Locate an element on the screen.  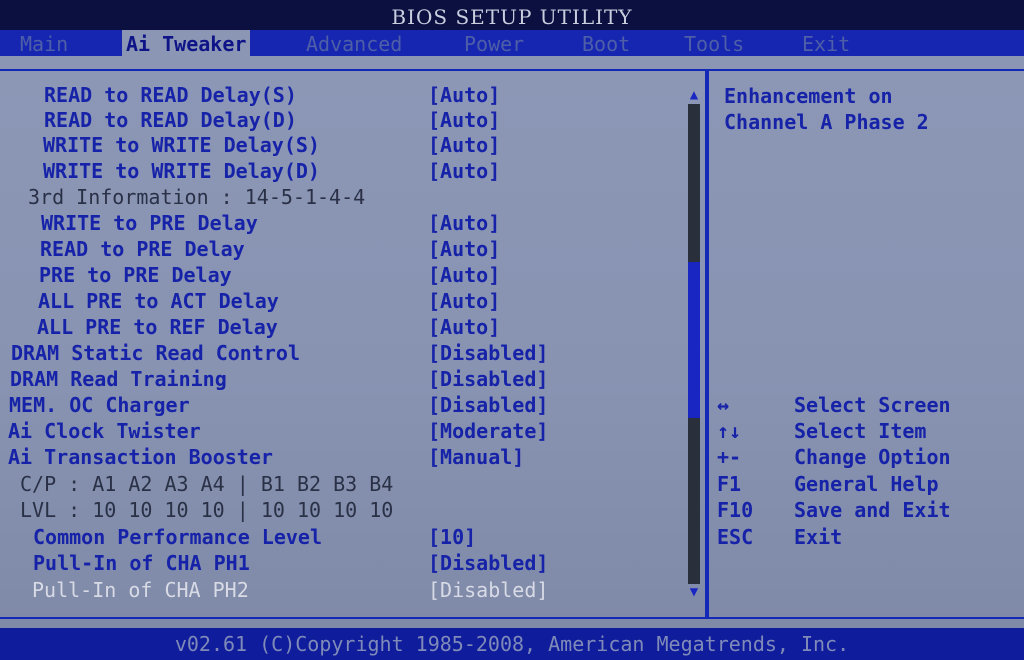
setting-label: READ to PRE Delay is located at coordinates (142, 249).